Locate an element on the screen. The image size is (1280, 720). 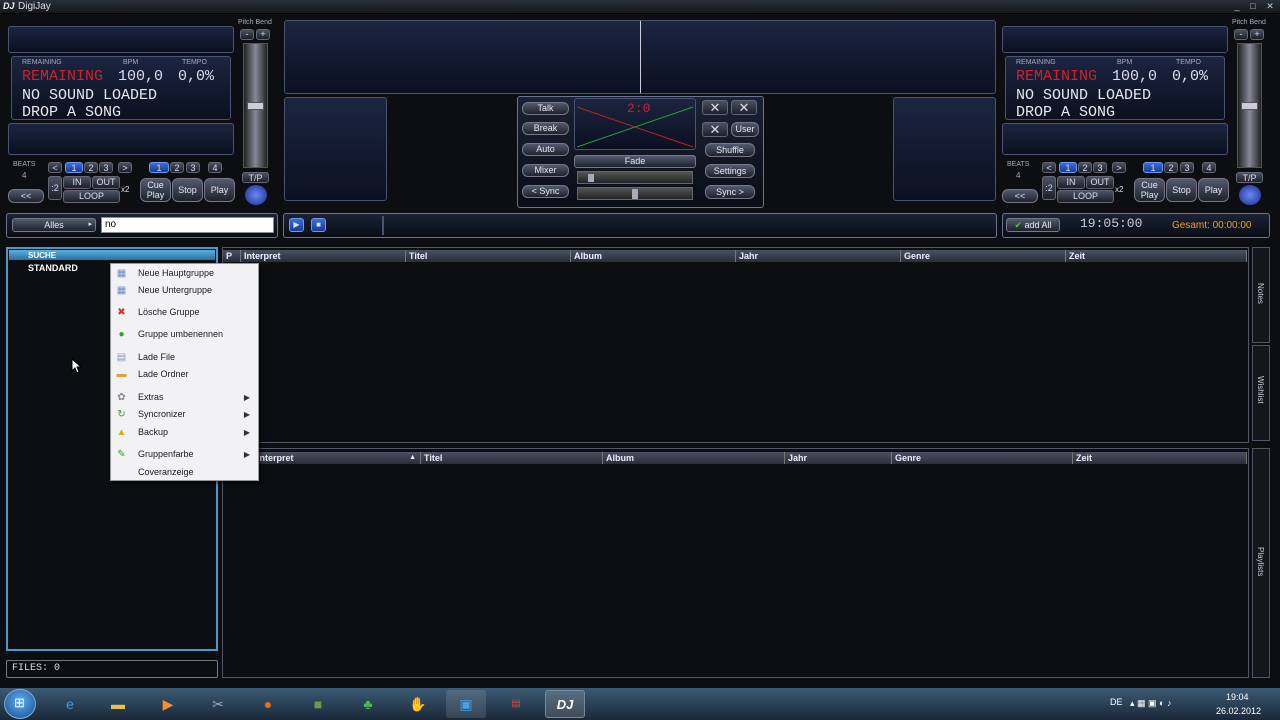
user-button: User is located at coordinates (745, 129).